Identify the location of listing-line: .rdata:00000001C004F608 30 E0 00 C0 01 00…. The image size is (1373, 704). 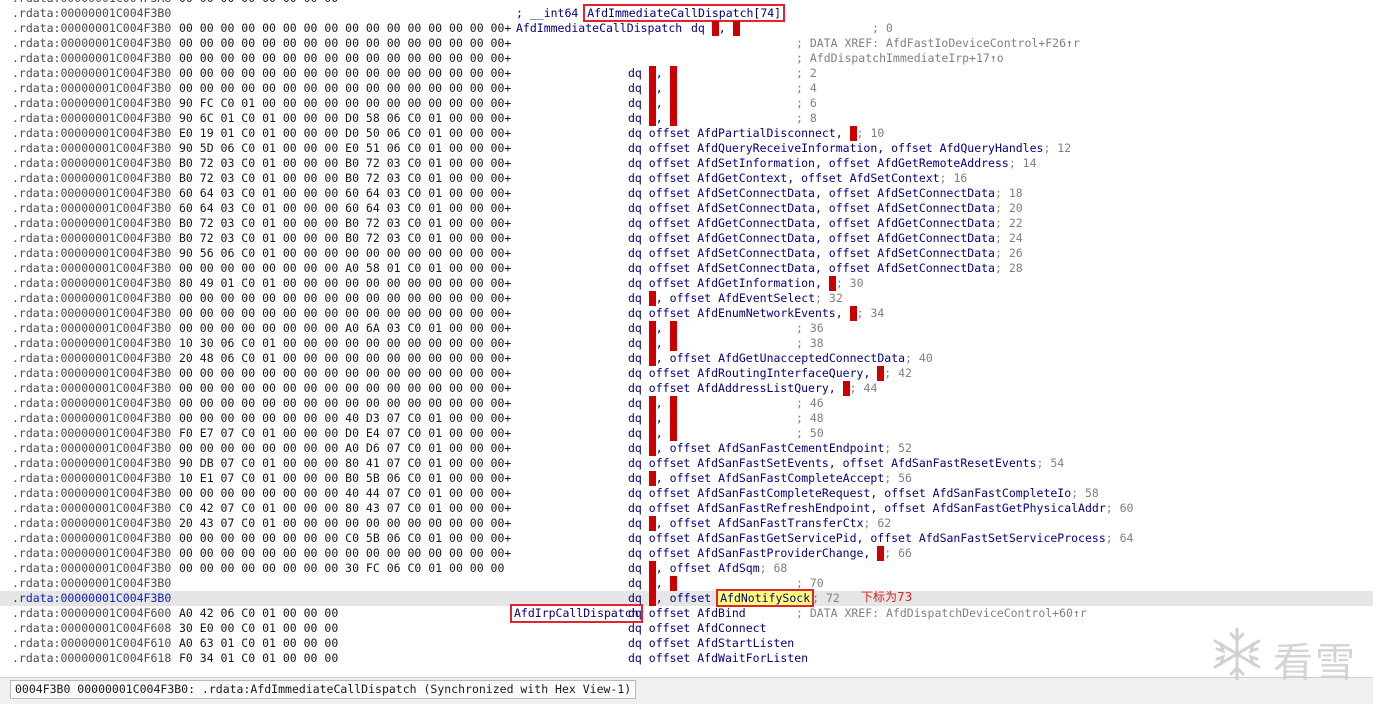
(686, 628).